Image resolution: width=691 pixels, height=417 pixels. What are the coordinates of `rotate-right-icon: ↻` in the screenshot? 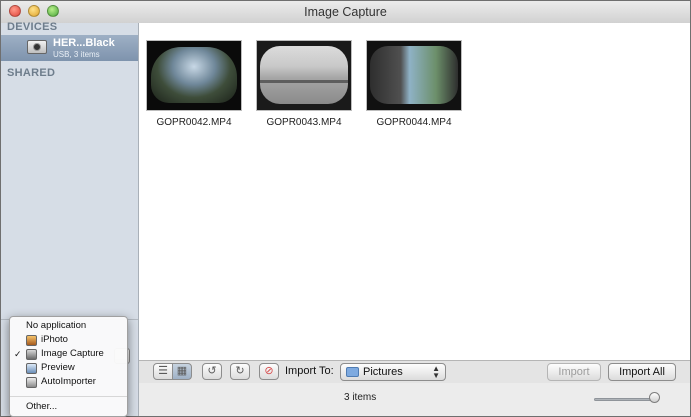 It's located at (240, 371).